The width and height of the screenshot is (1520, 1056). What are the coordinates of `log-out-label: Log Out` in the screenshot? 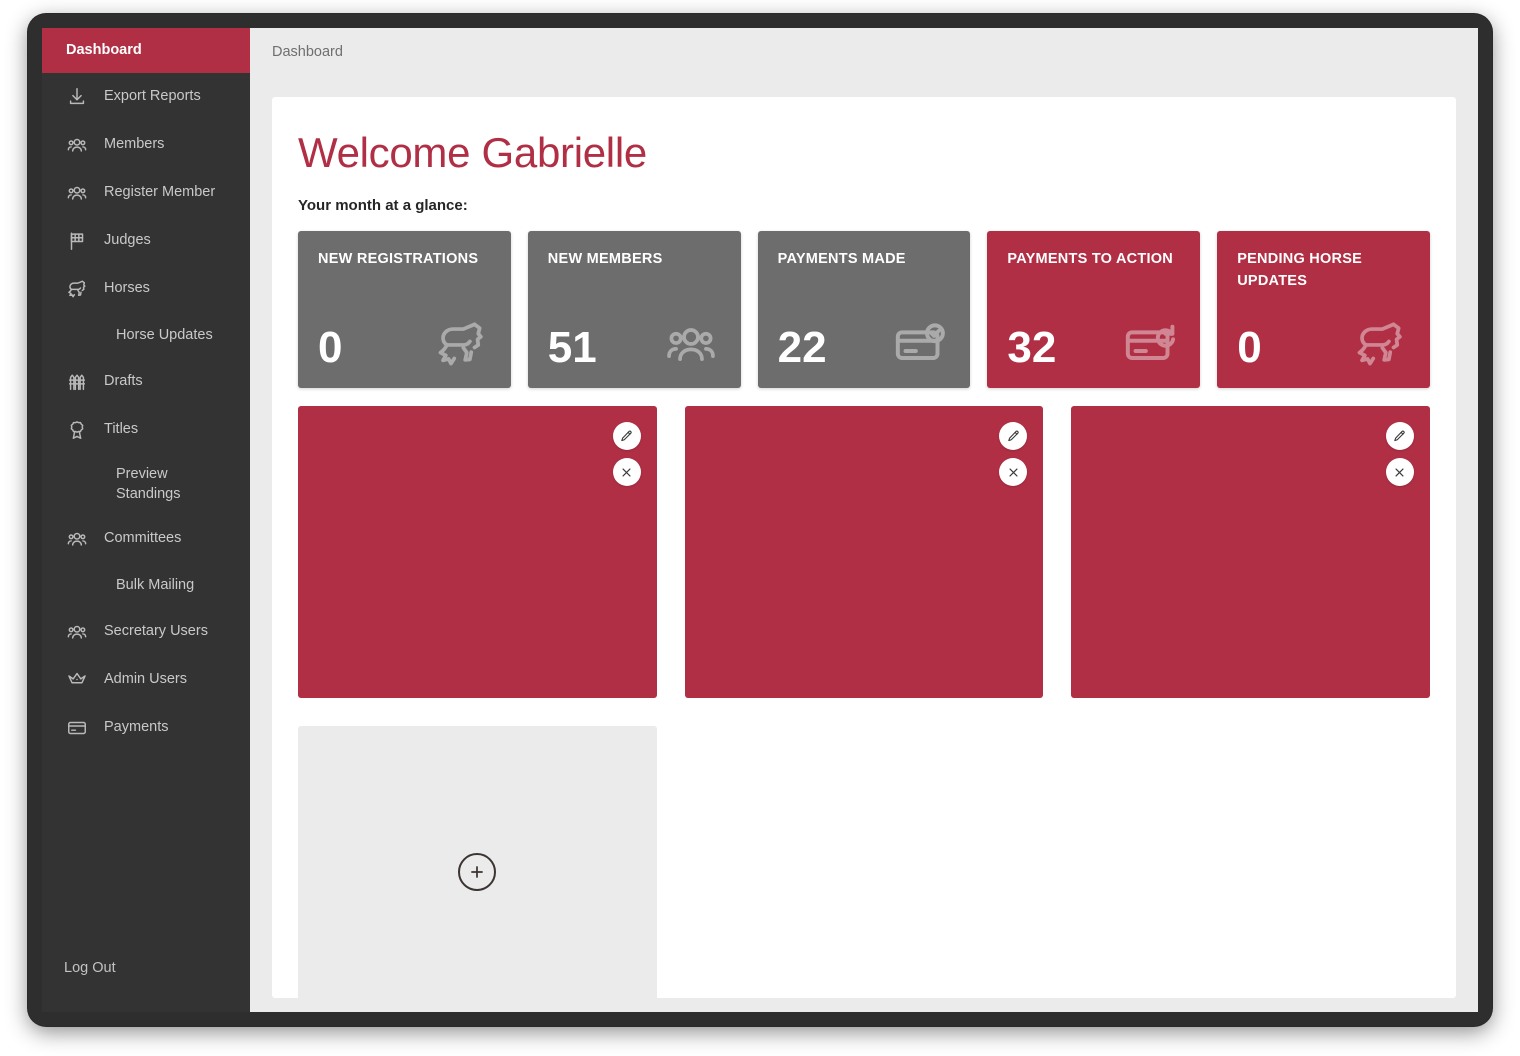 It's located at (90, 968).